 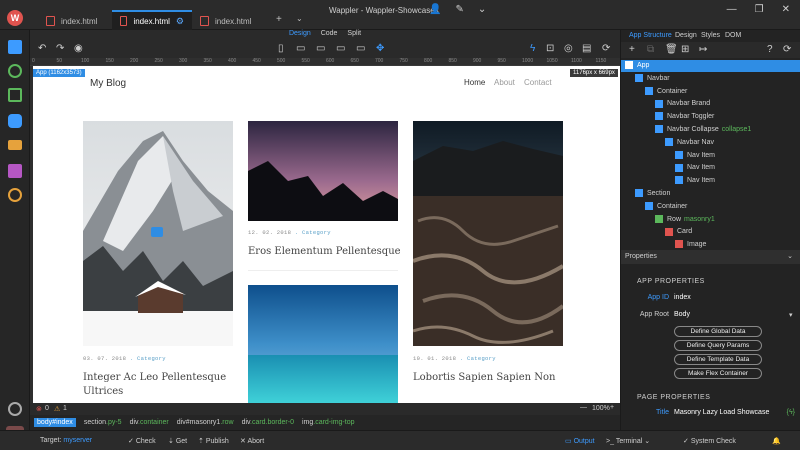 I want to click on git-icon, so click(x=15, y=71).